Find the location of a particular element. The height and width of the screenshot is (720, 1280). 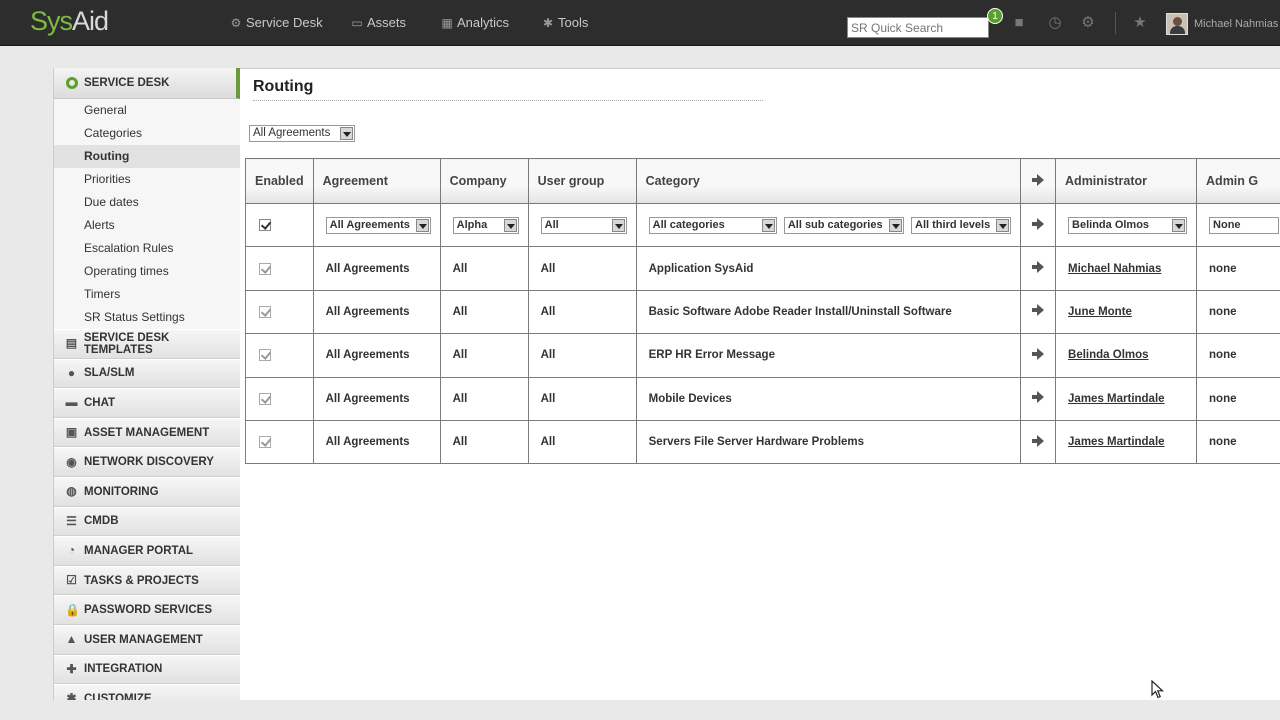

avatar is located at coordinates (1177, 24).